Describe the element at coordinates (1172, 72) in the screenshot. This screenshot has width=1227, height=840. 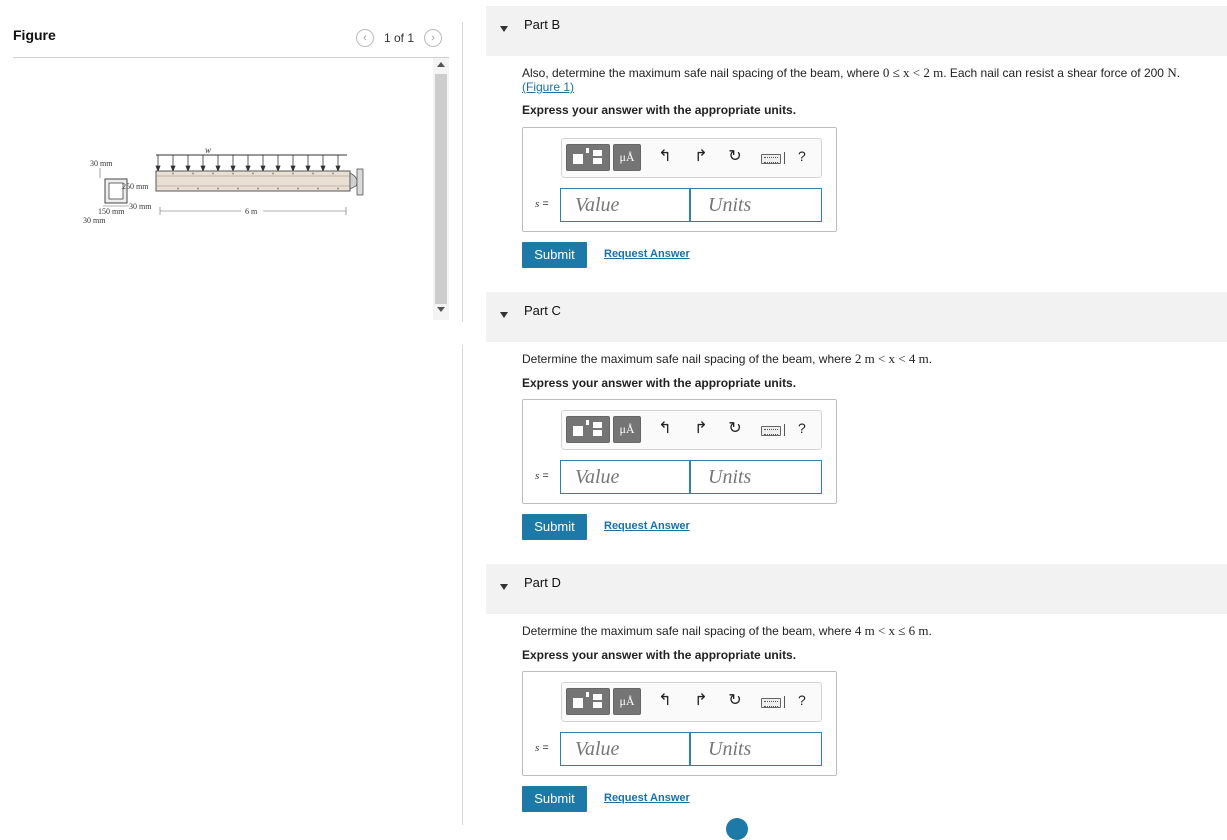
I see `prompt-math-unit: N` at that location.